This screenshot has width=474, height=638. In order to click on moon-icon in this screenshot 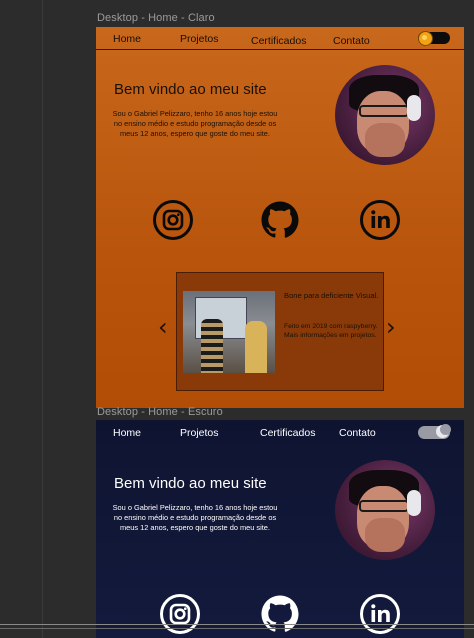, I will do `click(443, 431)`.